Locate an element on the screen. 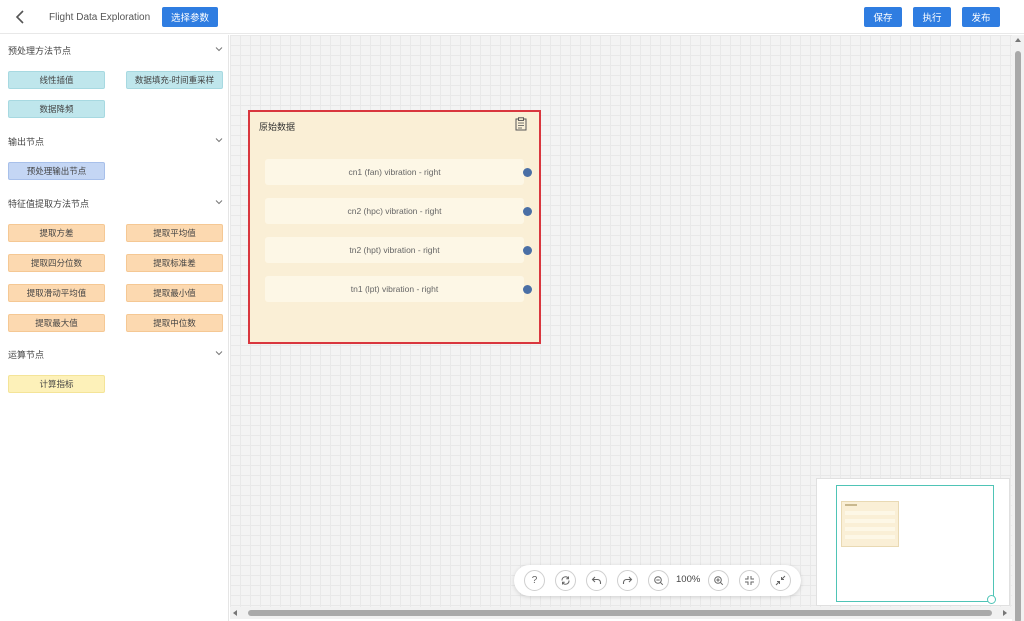 This screenshot has height=621, width=1024. port-row: tn2 (hpt) vibration - right is located at coordinates (398, 250).